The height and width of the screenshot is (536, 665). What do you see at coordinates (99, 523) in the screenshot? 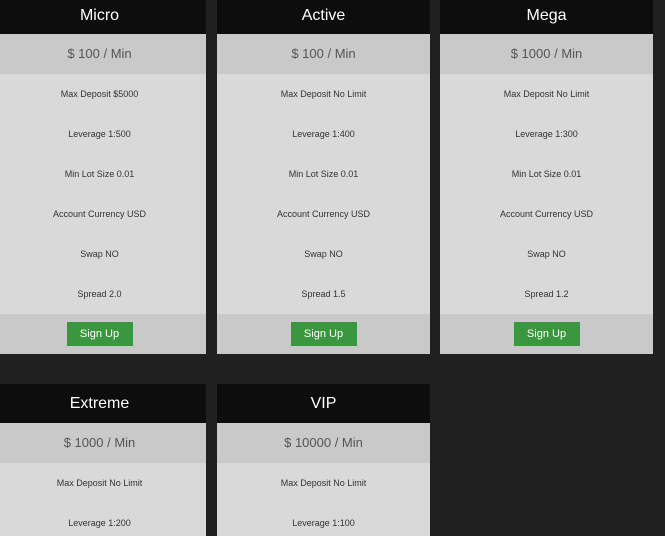
I see `plan-feature-leverage: Leverage 1:200` at bounding box center [99, 523].